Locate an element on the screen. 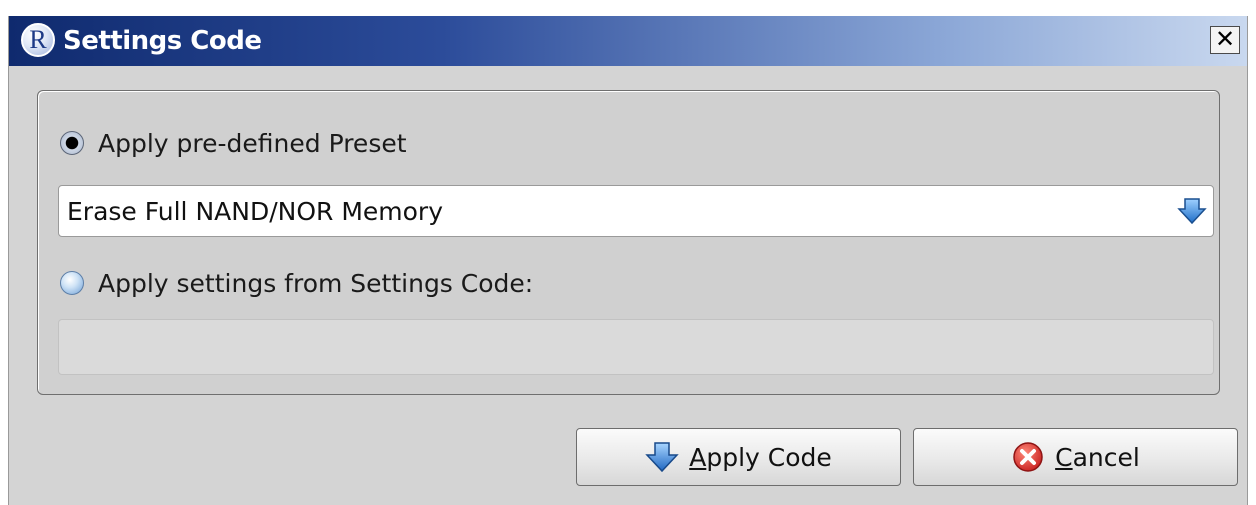  code-radio is located at coordinates (72, 283).